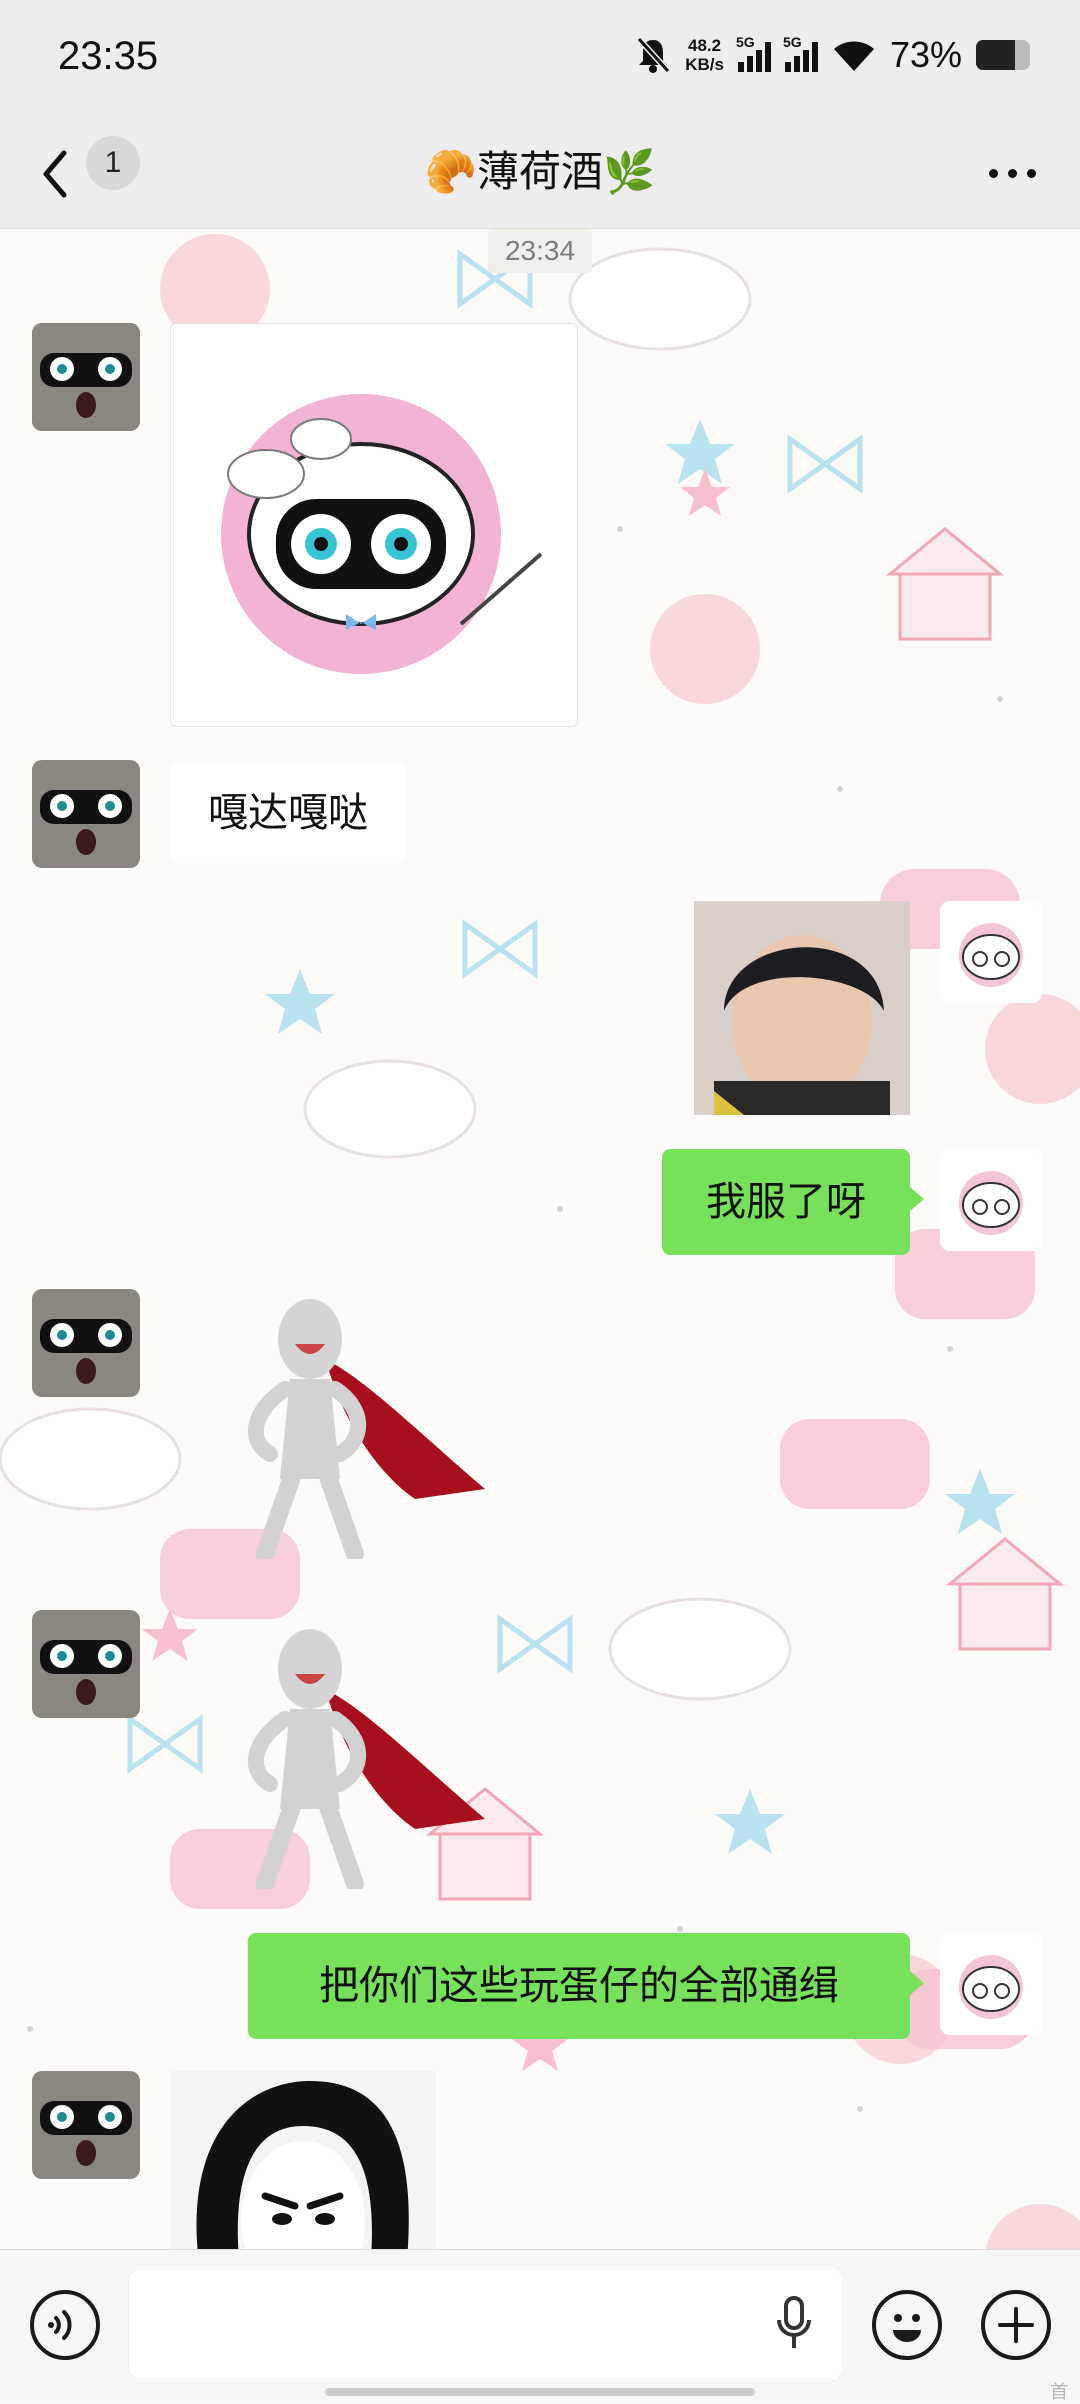 The width and height of the screenshot is (1080, 2404). I want to click on input-bar: 首, so click(540, 2326).